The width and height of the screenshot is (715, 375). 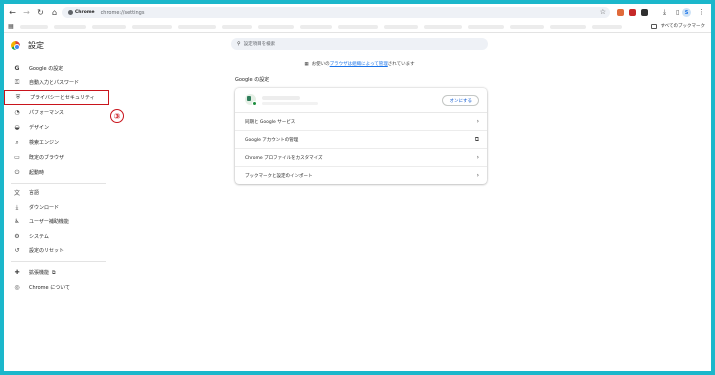 I want to click on menu-icon: ⋮, so click(x=701, y=12).